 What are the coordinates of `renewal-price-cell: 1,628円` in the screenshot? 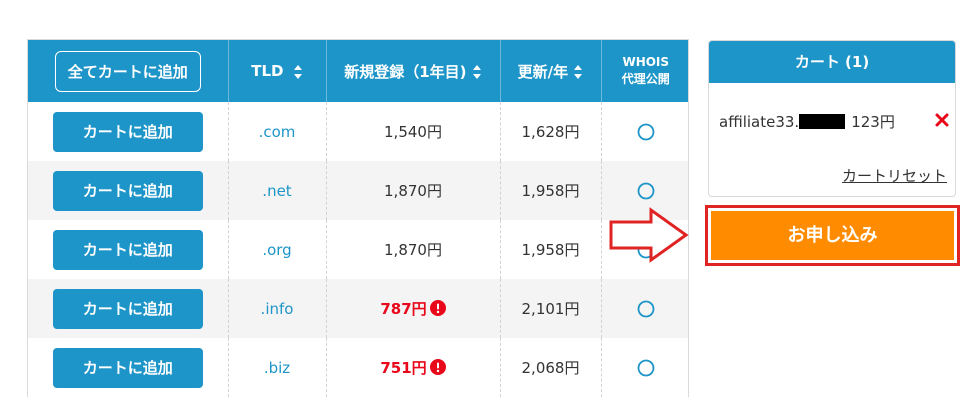 It's located at (551, 131).